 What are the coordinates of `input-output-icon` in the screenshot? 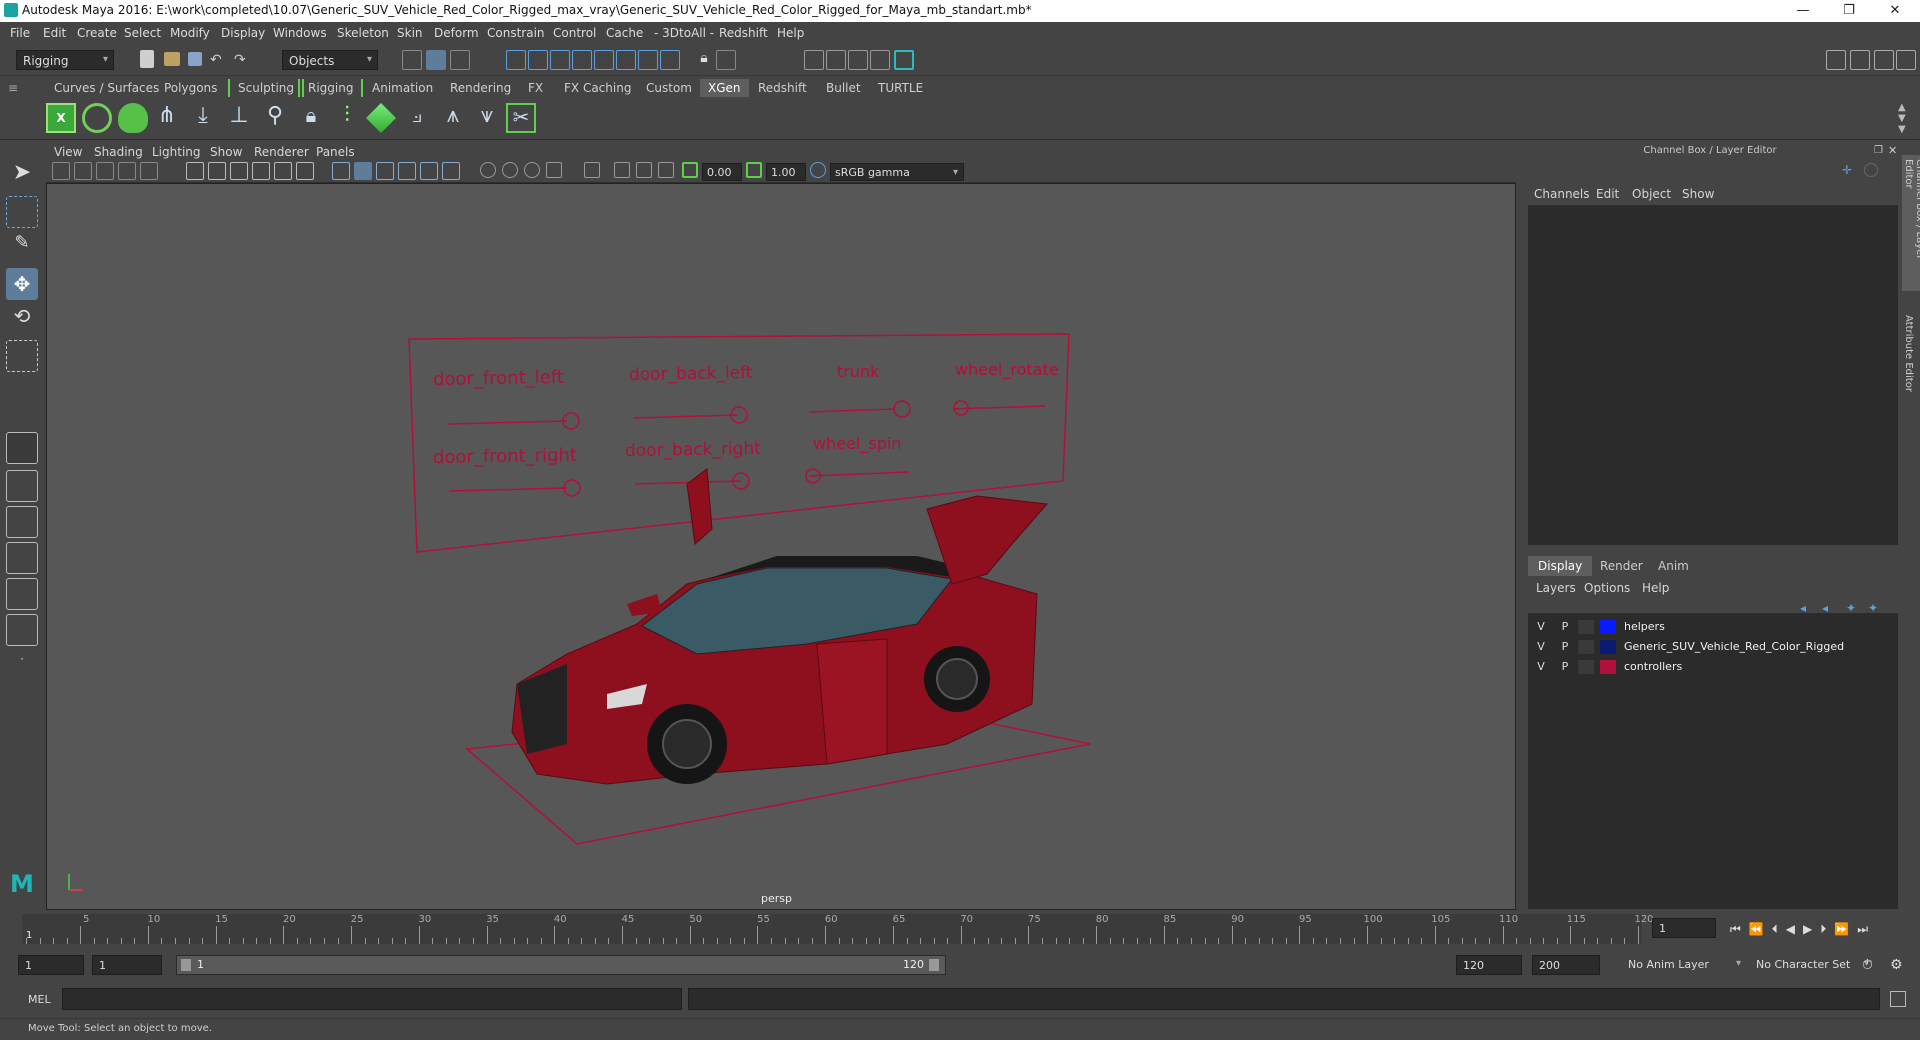 It's located at (726, 60).